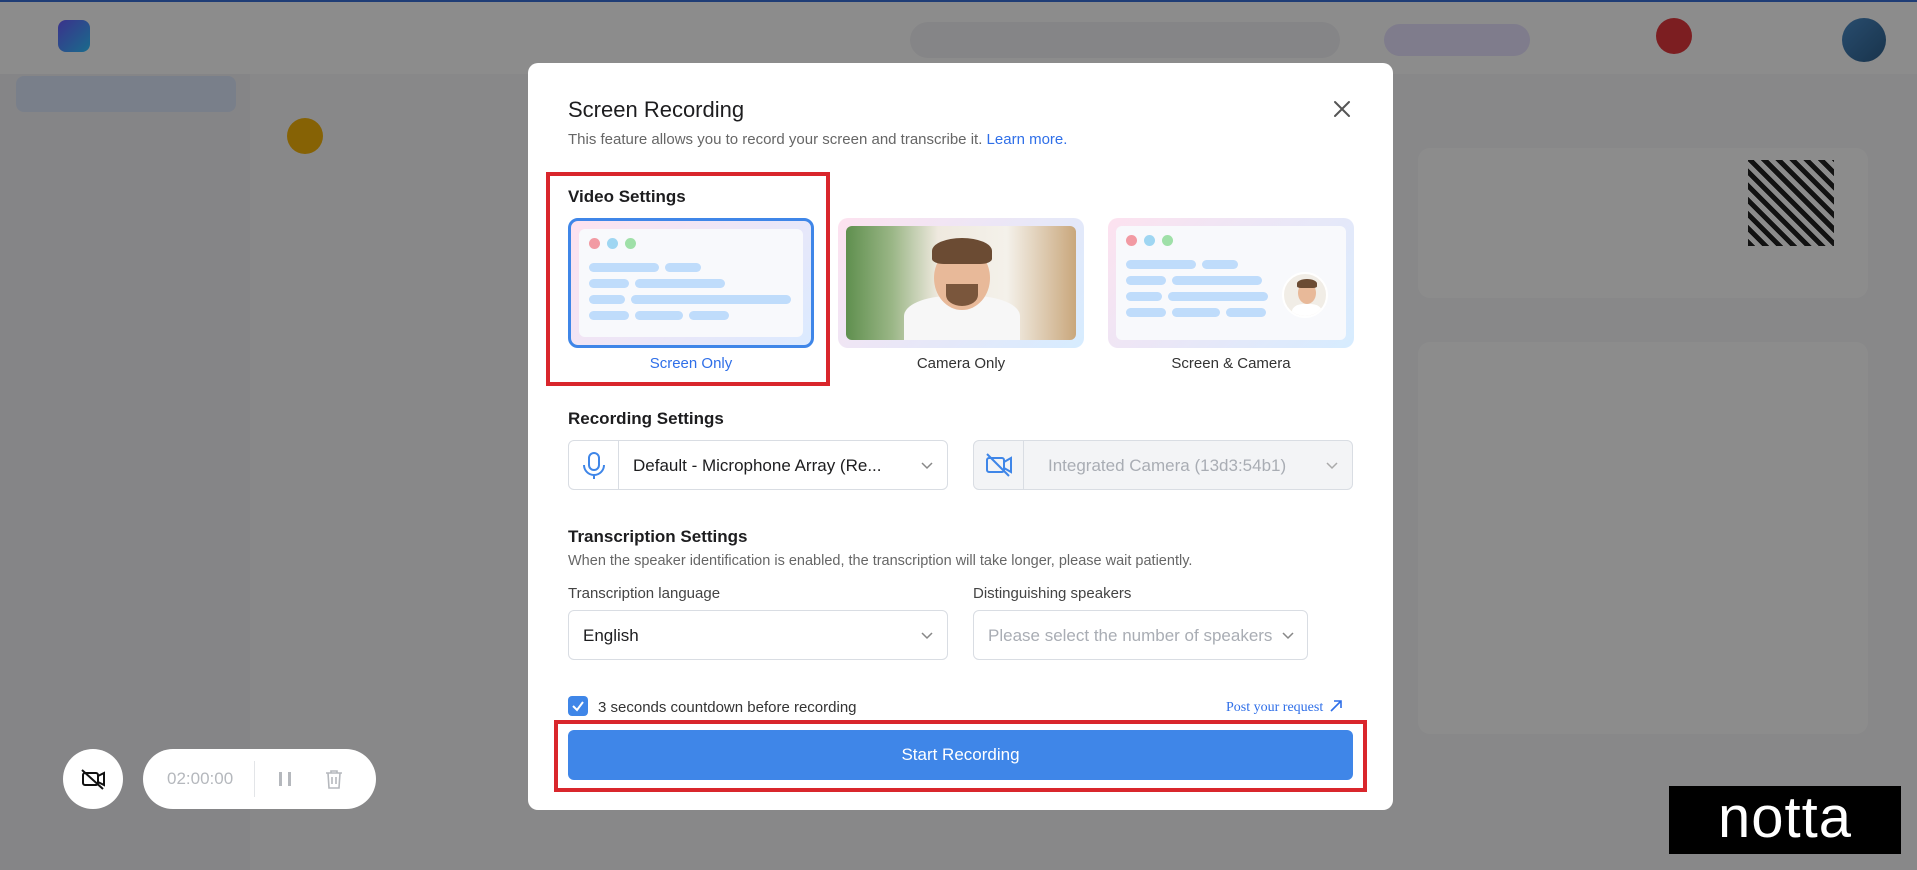  I want to click on divider, so click(254, 779).